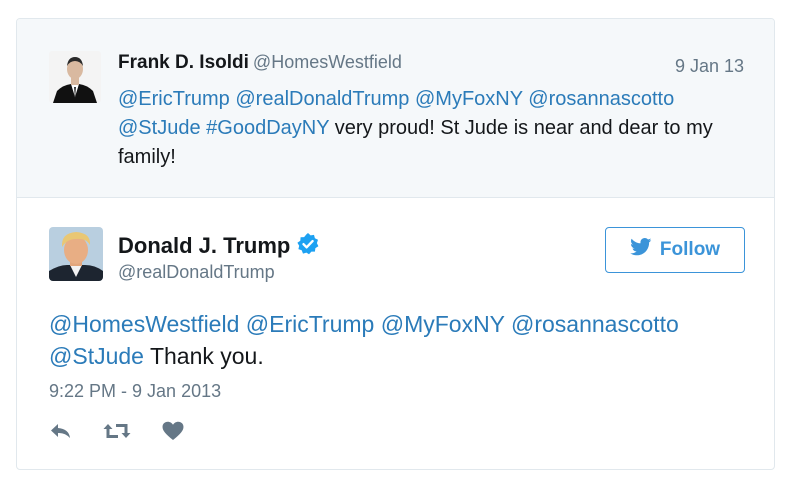 This screenshot has height=494, width=799. I want to click on quoted-author-name: Frank D. Isoldi, so click(183, 62).